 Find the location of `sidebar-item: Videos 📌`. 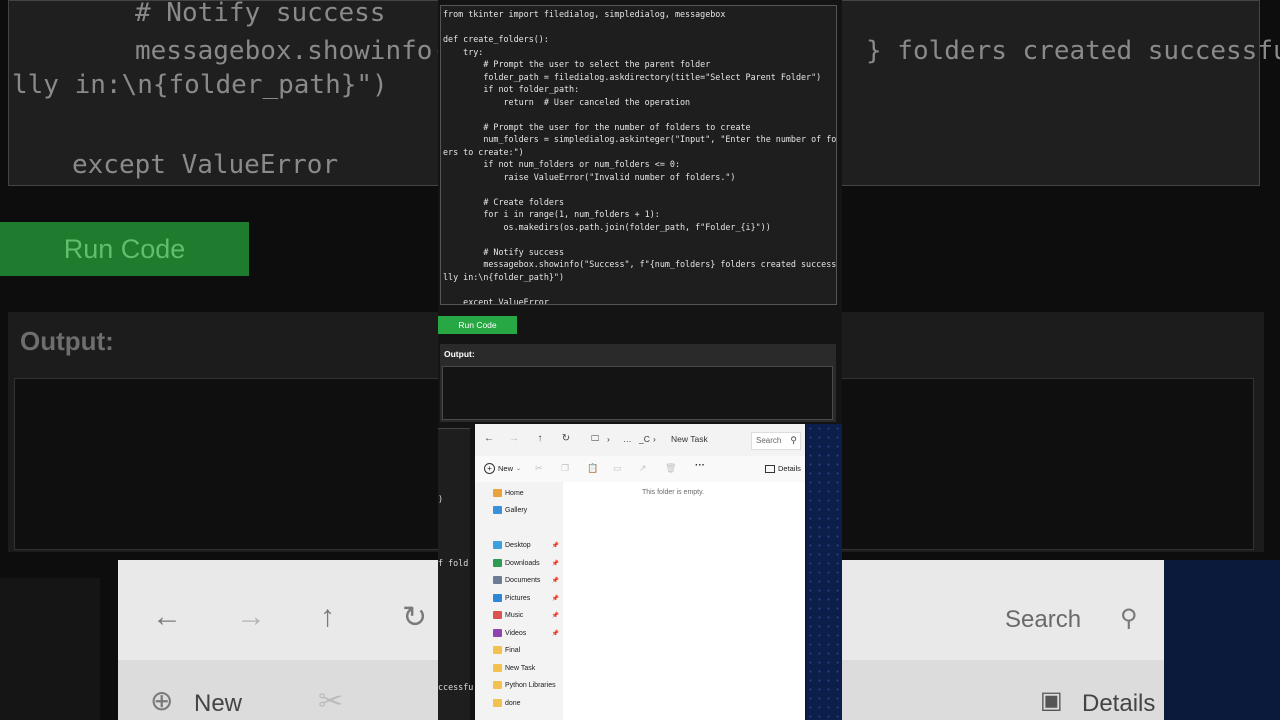

sidebar-item: Videos 📌 is located at coordinates (527, 633).